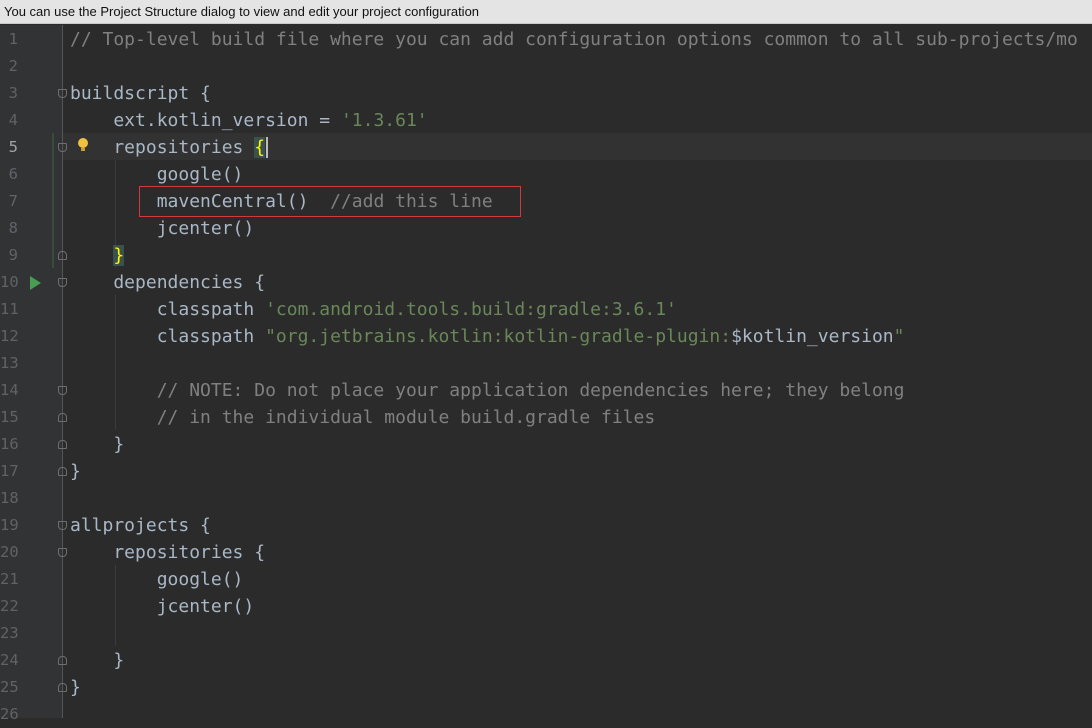 This screenshot has height=728, width=1092. What do you see at coordinates (9, 498) in the screenshot?
I see `line-number: 18` at bounding box center [9, 498].